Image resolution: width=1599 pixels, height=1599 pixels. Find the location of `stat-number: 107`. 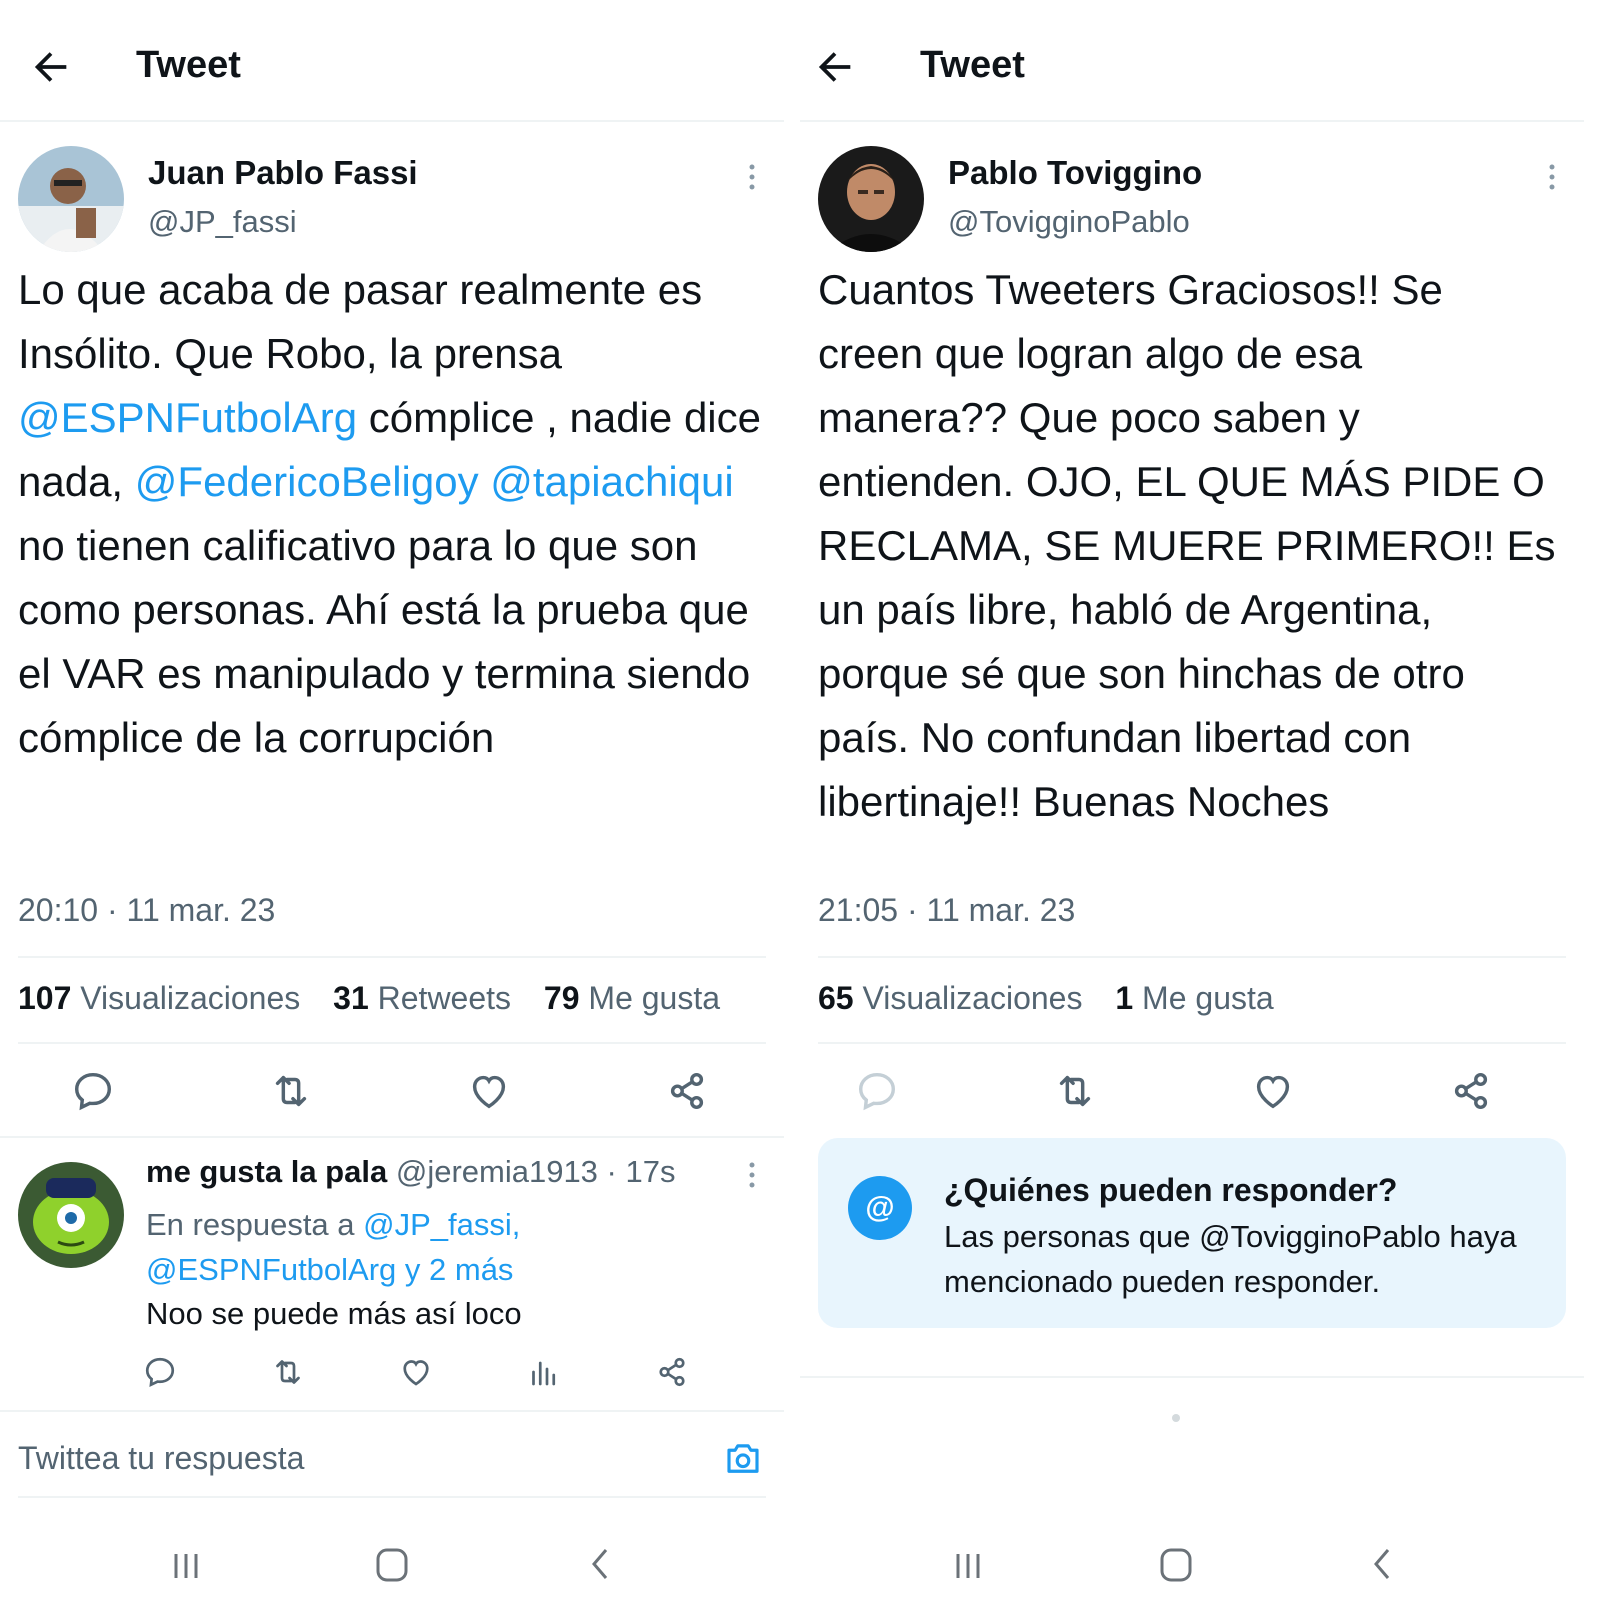

stat-number: 107 is located at coordinates (45, 998).